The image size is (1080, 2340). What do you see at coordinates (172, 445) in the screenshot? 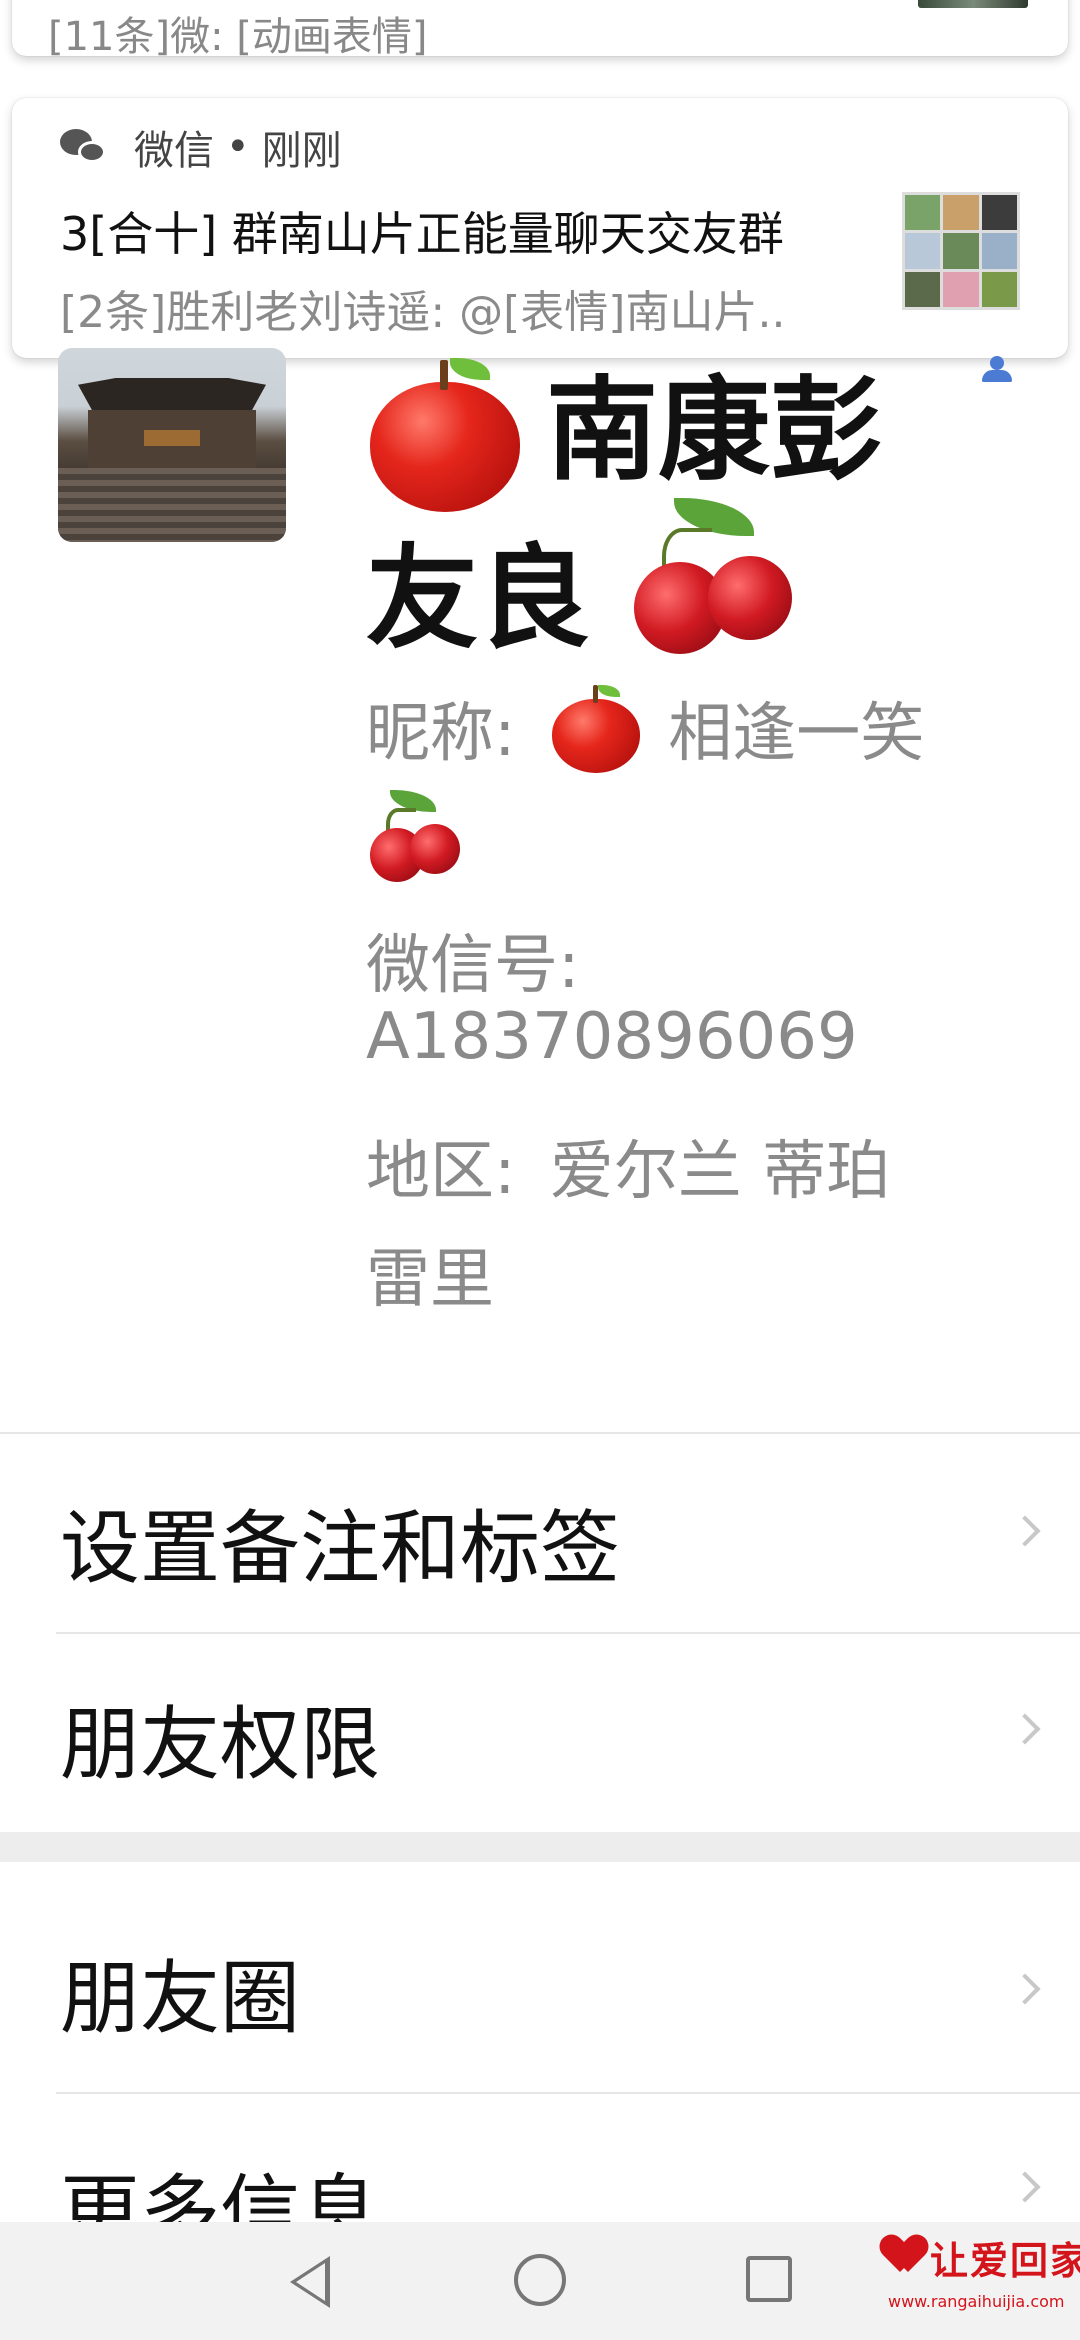
I see `profile-avatar` at bounding box center [172, 445].